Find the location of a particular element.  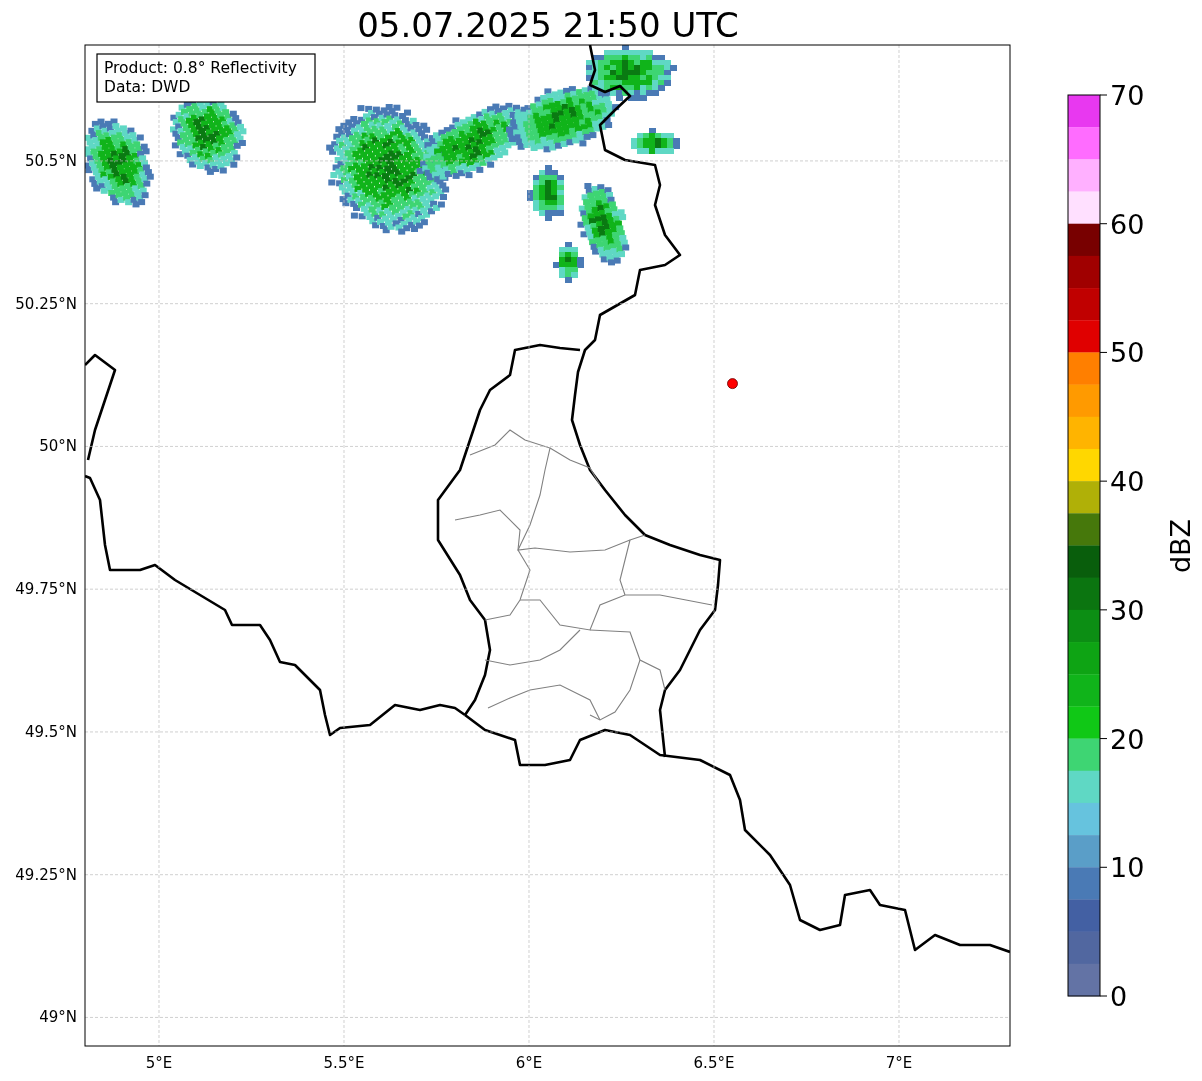

colorbar-tick-label: 30 is located at coordinates (1127, 610).